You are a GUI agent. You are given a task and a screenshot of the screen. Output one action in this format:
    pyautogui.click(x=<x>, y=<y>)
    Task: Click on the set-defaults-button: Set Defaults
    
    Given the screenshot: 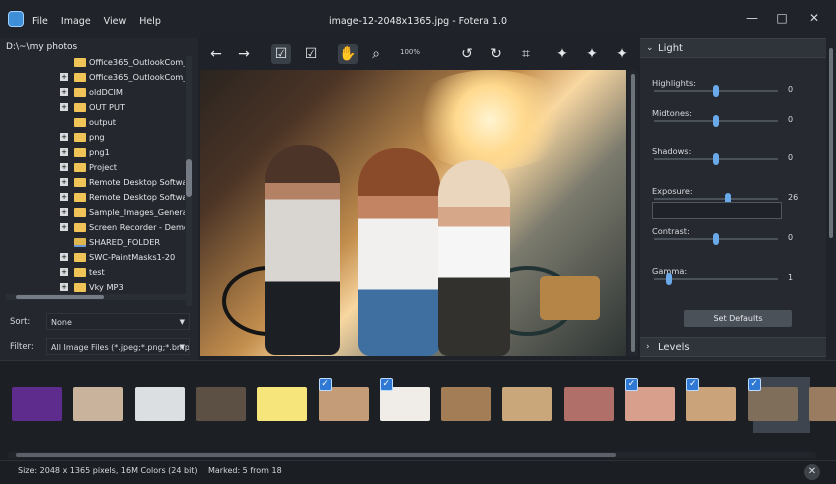 What is the action you would take?
    pyautogui.click(x=738, y=318)
    